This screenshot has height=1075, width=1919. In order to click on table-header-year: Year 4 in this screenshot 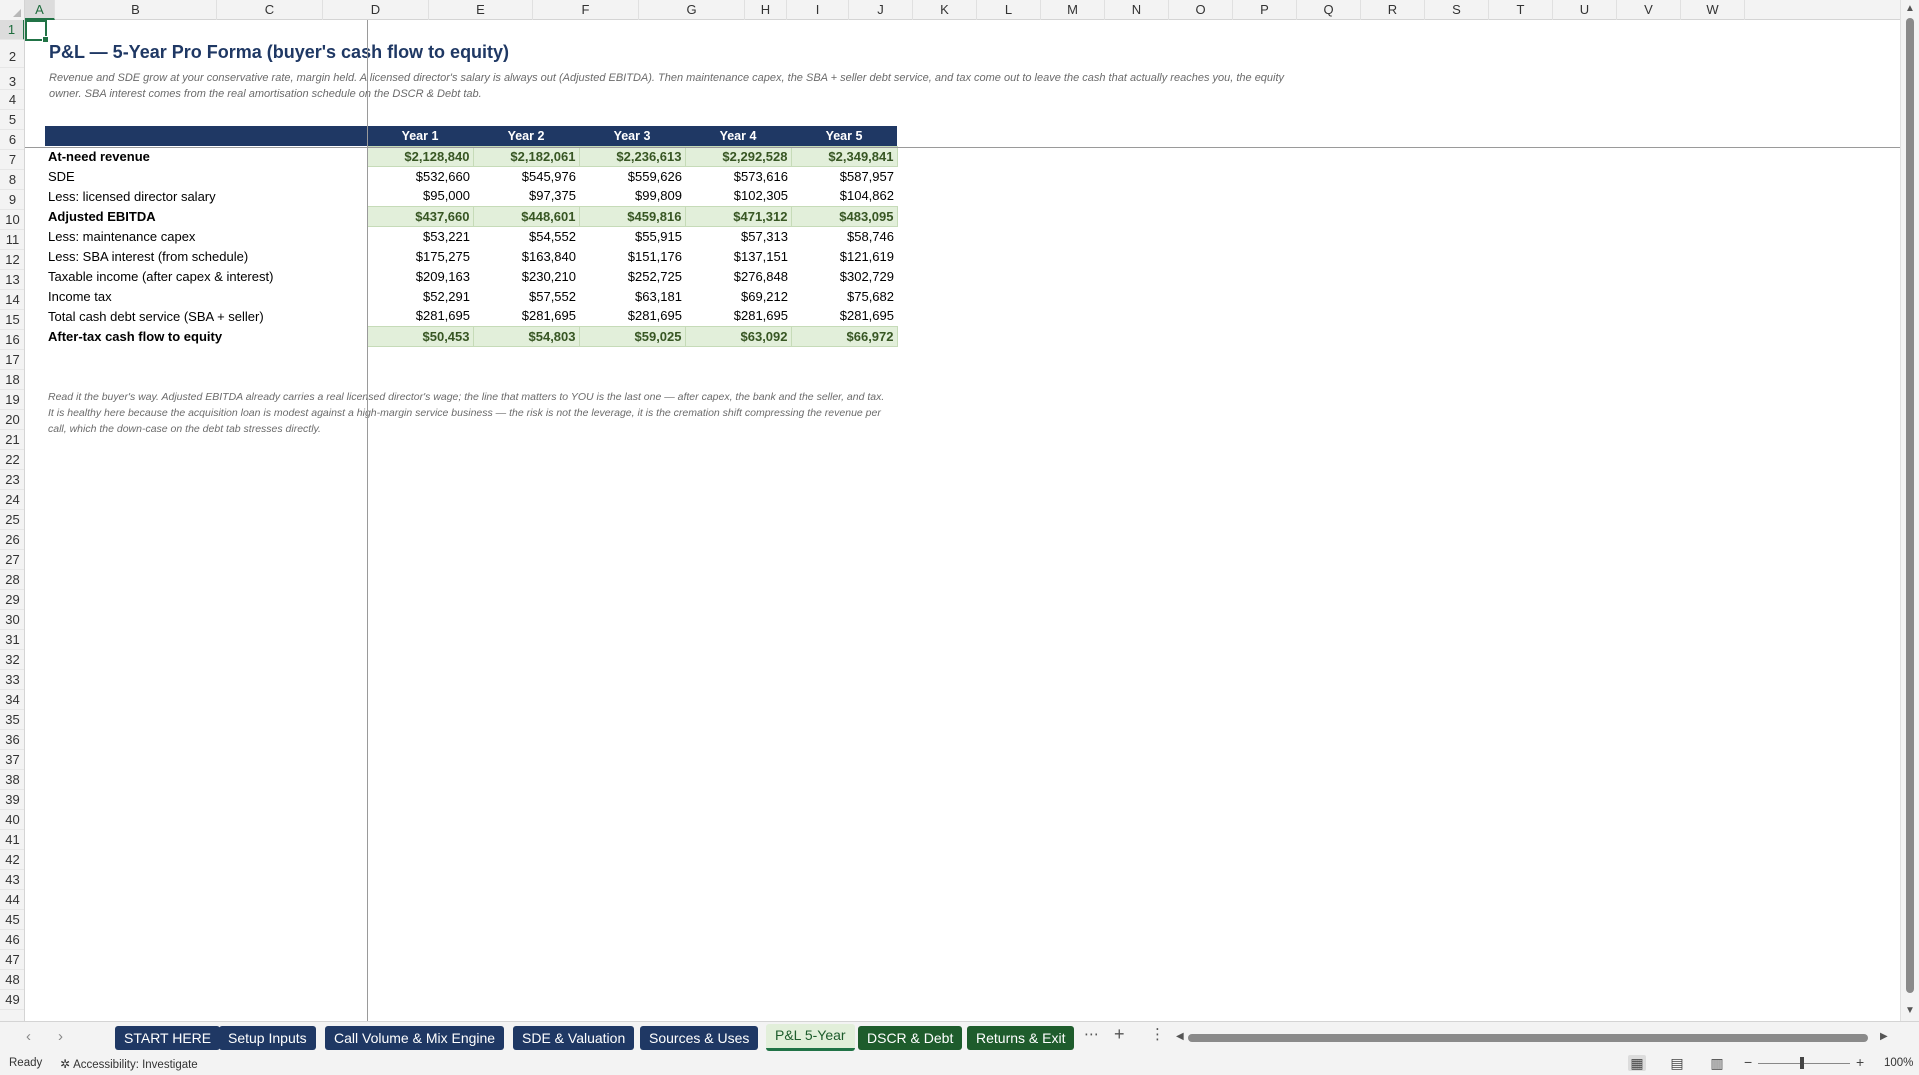, I will do `click(738, 136)`.